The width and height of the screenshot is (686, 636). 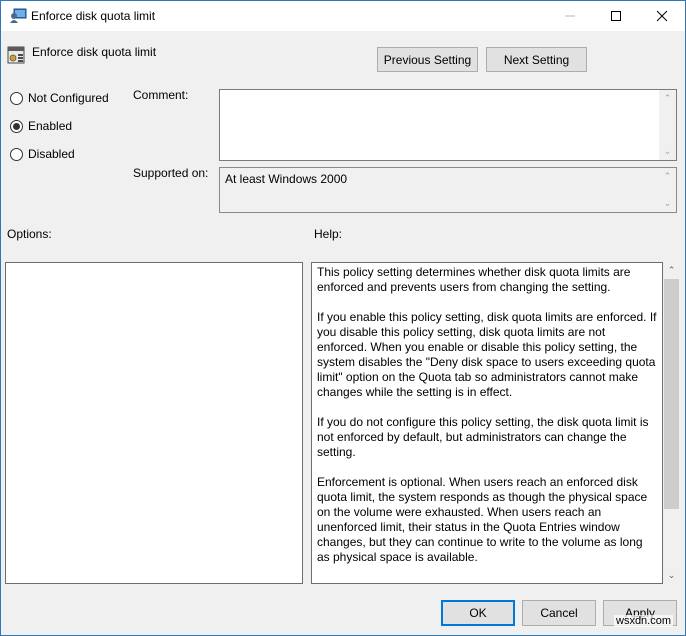 I want to click on close-icon, so click(x=662, y=16).